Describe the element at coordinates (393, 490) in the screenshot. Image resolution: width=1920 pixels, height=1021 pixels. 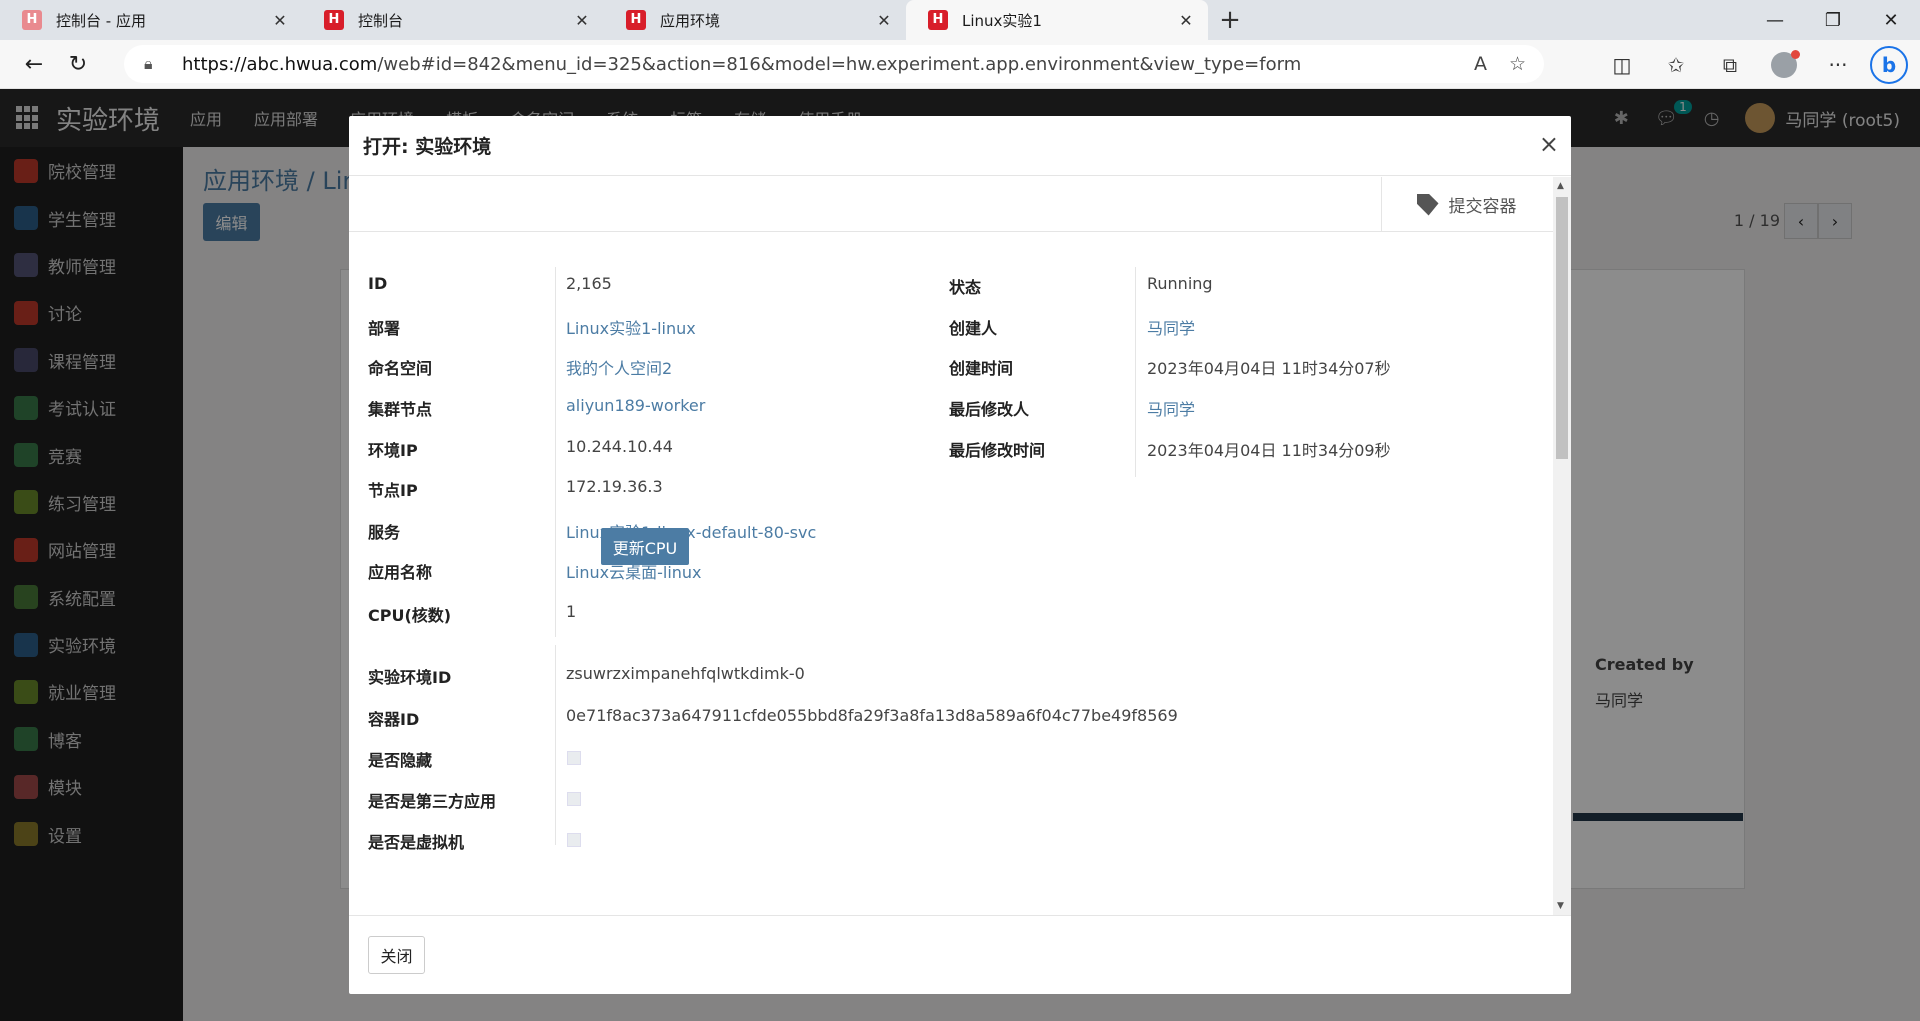
I see `field-label: 节点IP` at that location.